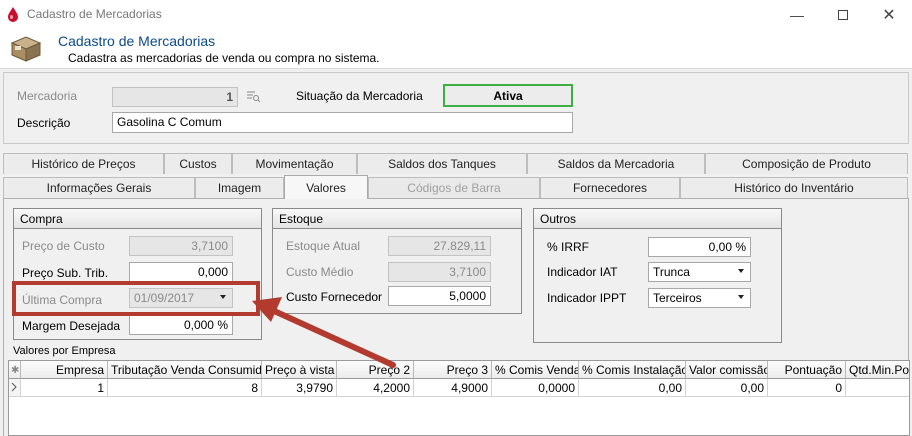 The height and width of the screenshot is (436, 912). What do you see at coordinates (181, 272) in the screenshot?
I see `preco-sub-trib-input: 0,000` at bounding box center [181, 272].